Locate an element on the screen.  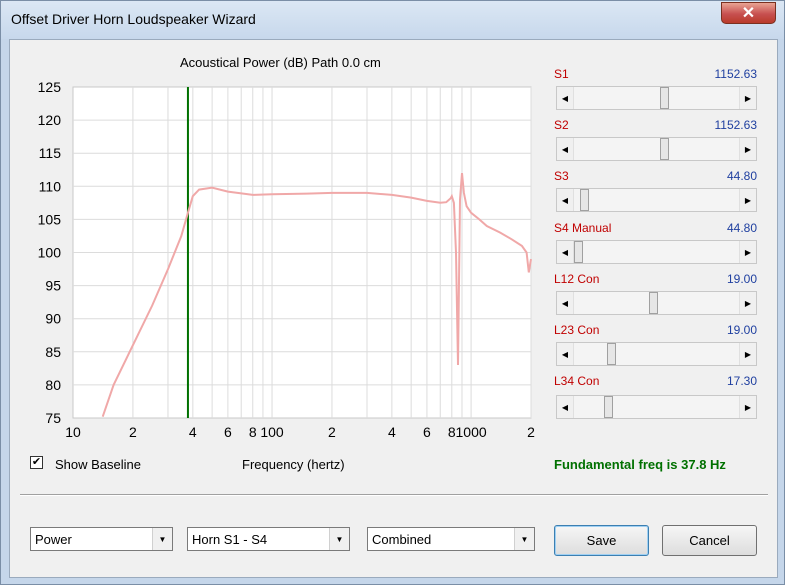
y-tick-label: 100 is located at coordinates (50, 253).